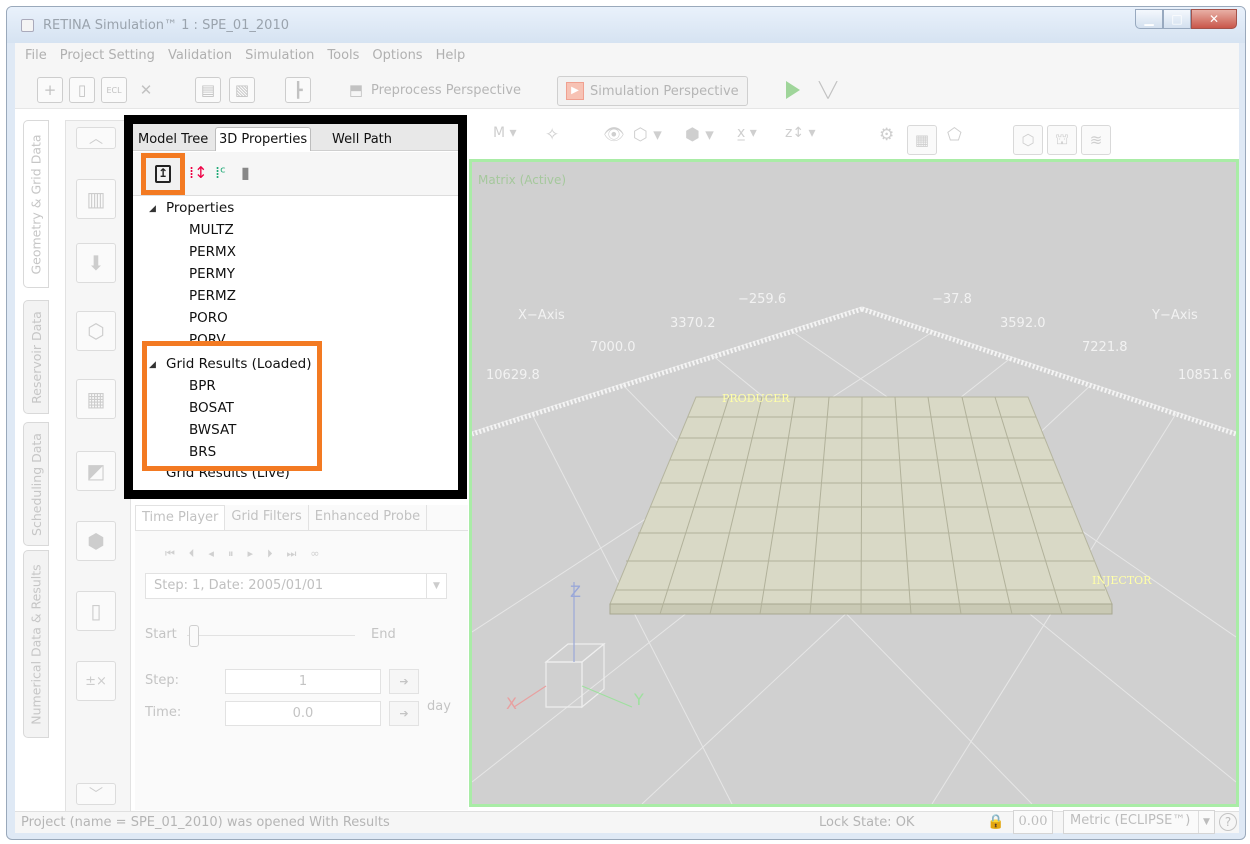 The width and height of the screenshot is (1250, 844). Describe the element at coordinates (36, 55) in the screenshot. I see `menu-file: File` at that location.